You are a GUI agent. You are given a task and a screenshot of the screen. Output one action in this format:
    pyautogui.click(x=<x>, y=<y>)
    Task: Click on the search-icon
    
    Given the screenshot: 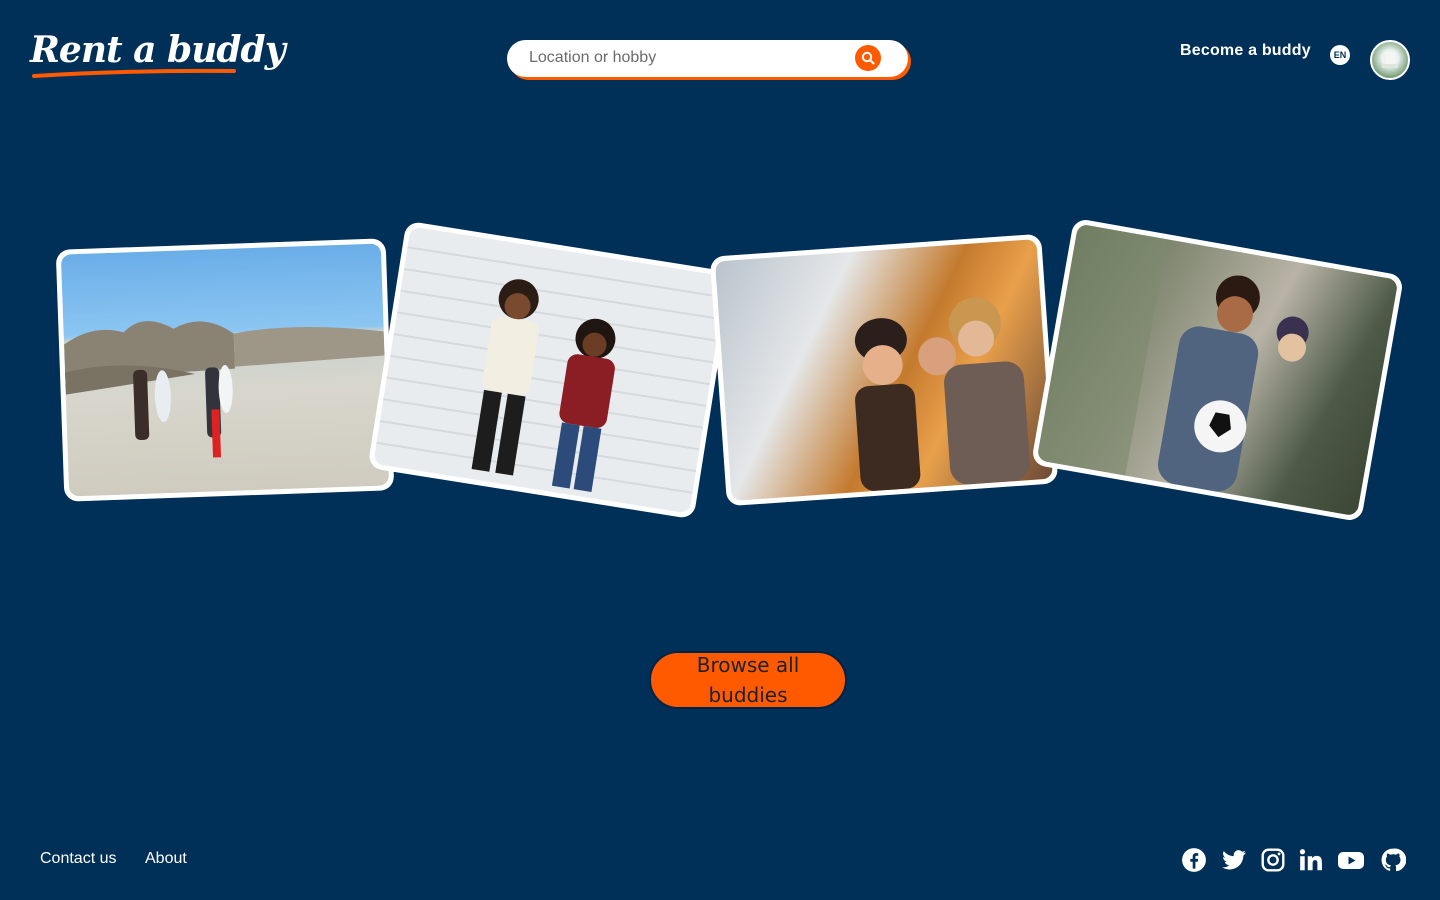 What is the action you would take?
    pyautogui.click(x=868, y=58)
    